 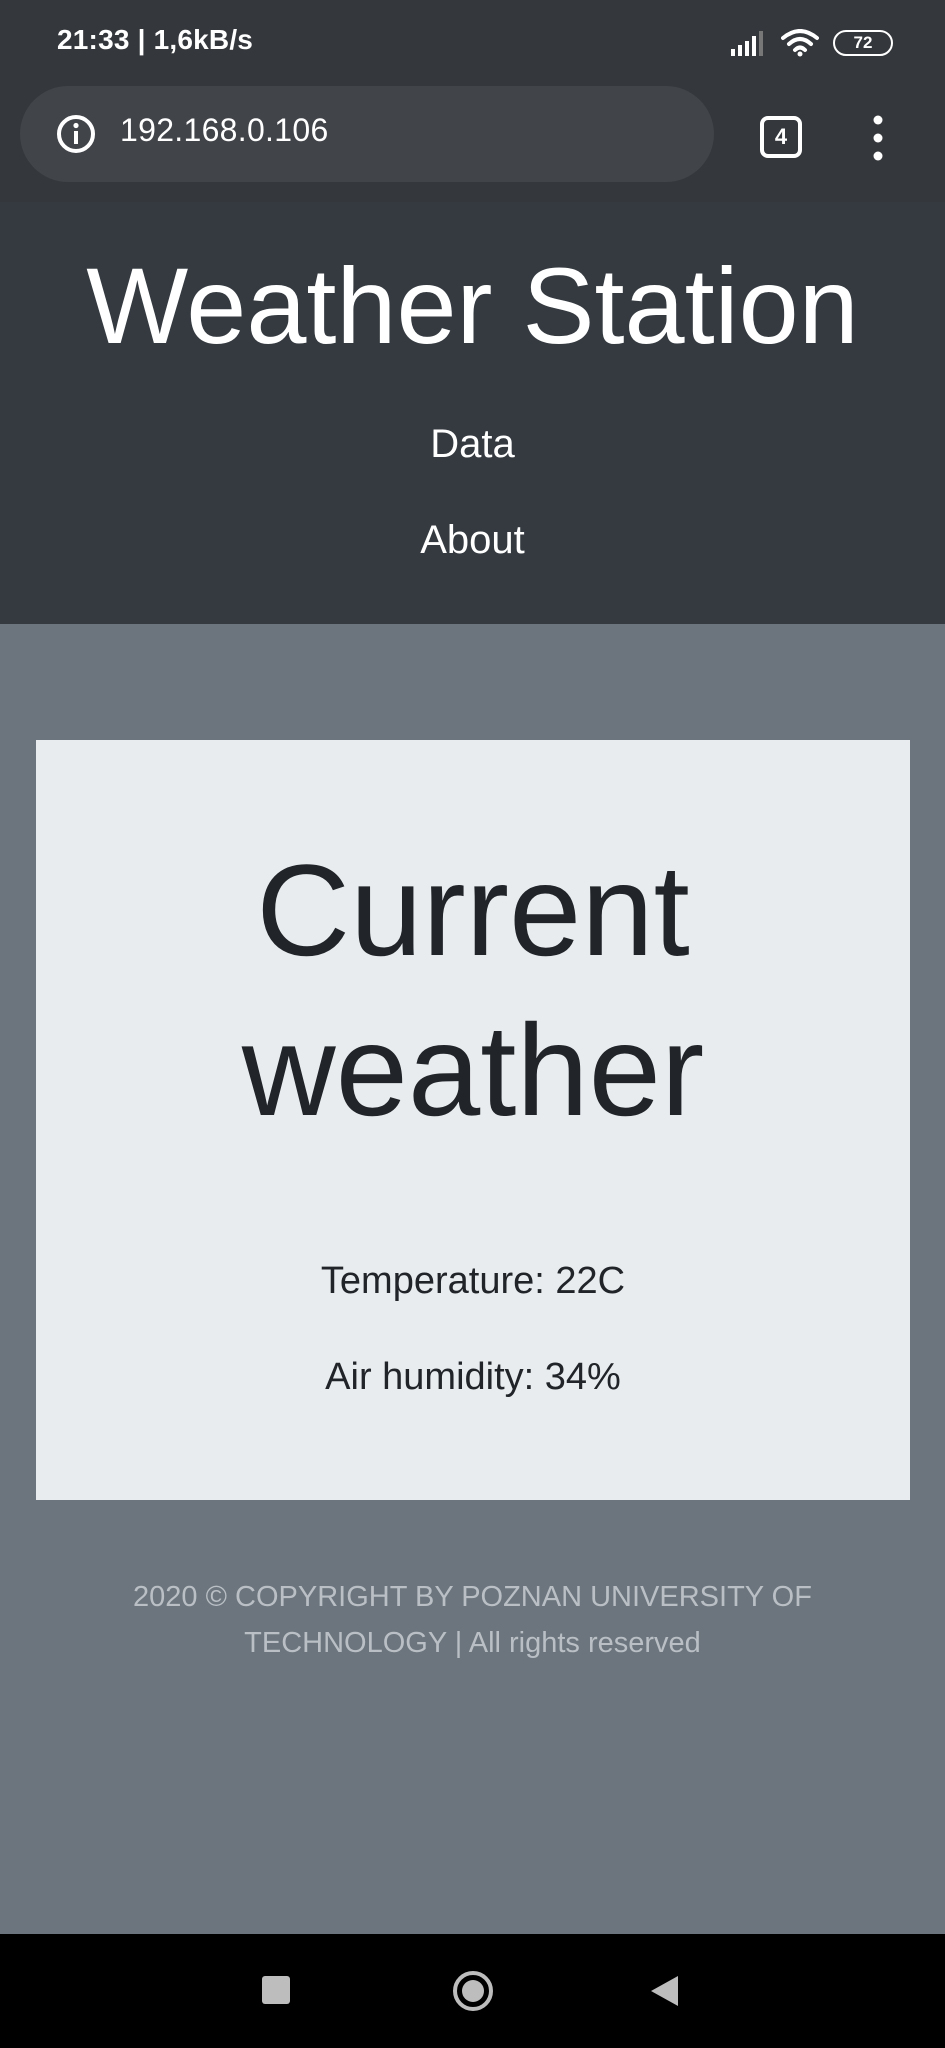 I want to click on back-icon, so click(x=664, y=1991).